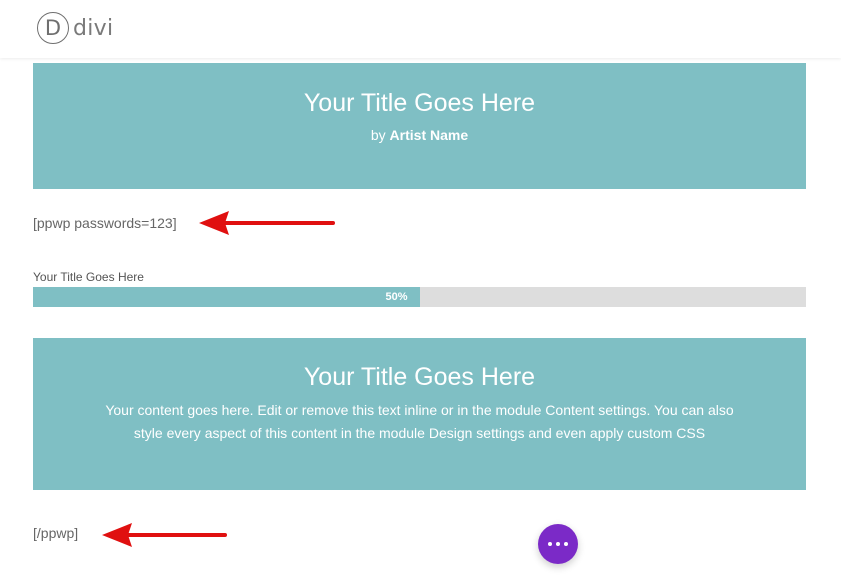 This screenshot has height=580, width=841. Describe the element at coordinates (429, 135) in the screenshot. I see `artist-name: Artist Name` at that location.